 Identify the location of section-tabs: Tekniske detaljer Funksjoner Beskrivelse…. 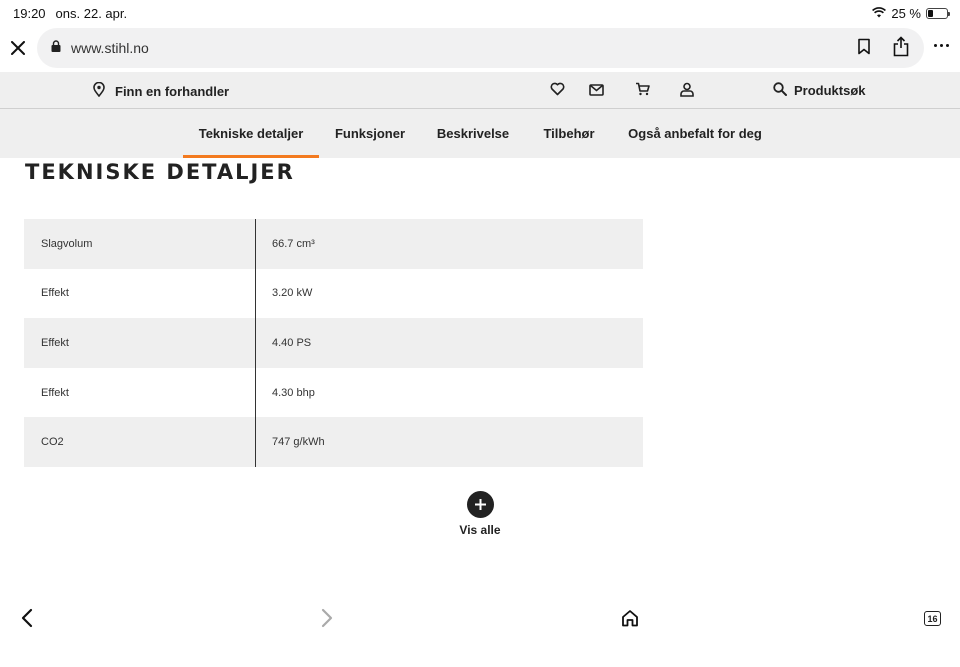
(480, 133).